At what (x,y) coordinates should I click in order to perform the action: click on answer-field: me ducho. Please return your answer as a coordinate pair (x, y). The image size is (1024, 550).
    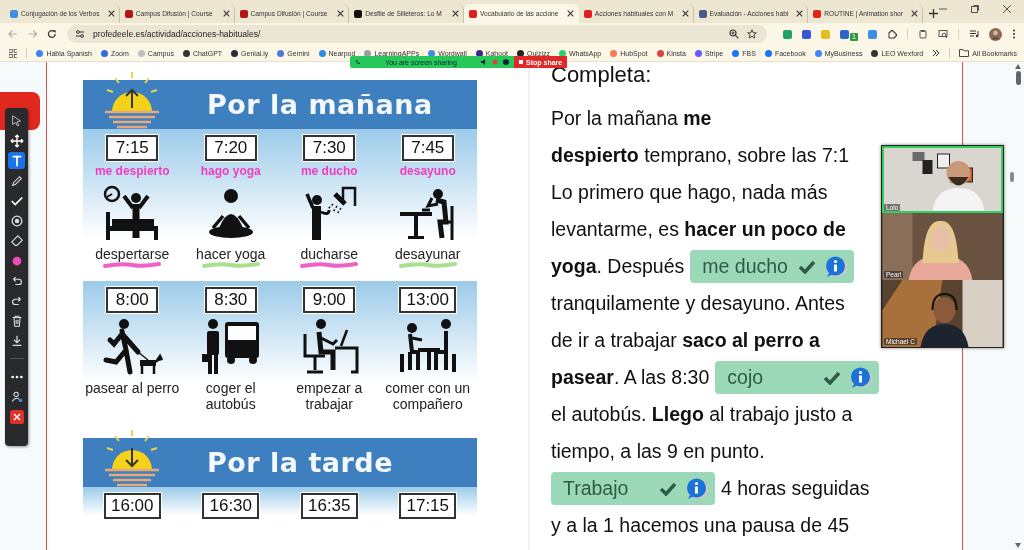
    Looking at the image, I should click on (772, 266).